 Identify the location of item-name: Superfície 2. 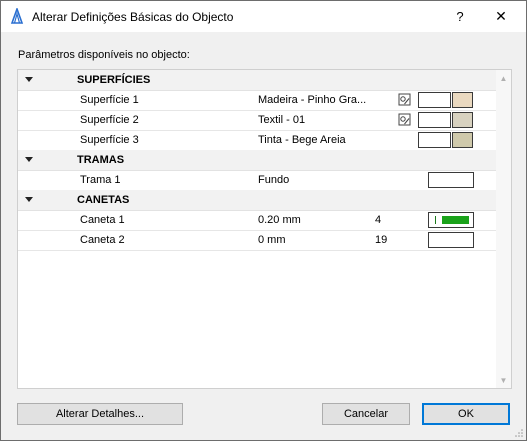
(109, 120).